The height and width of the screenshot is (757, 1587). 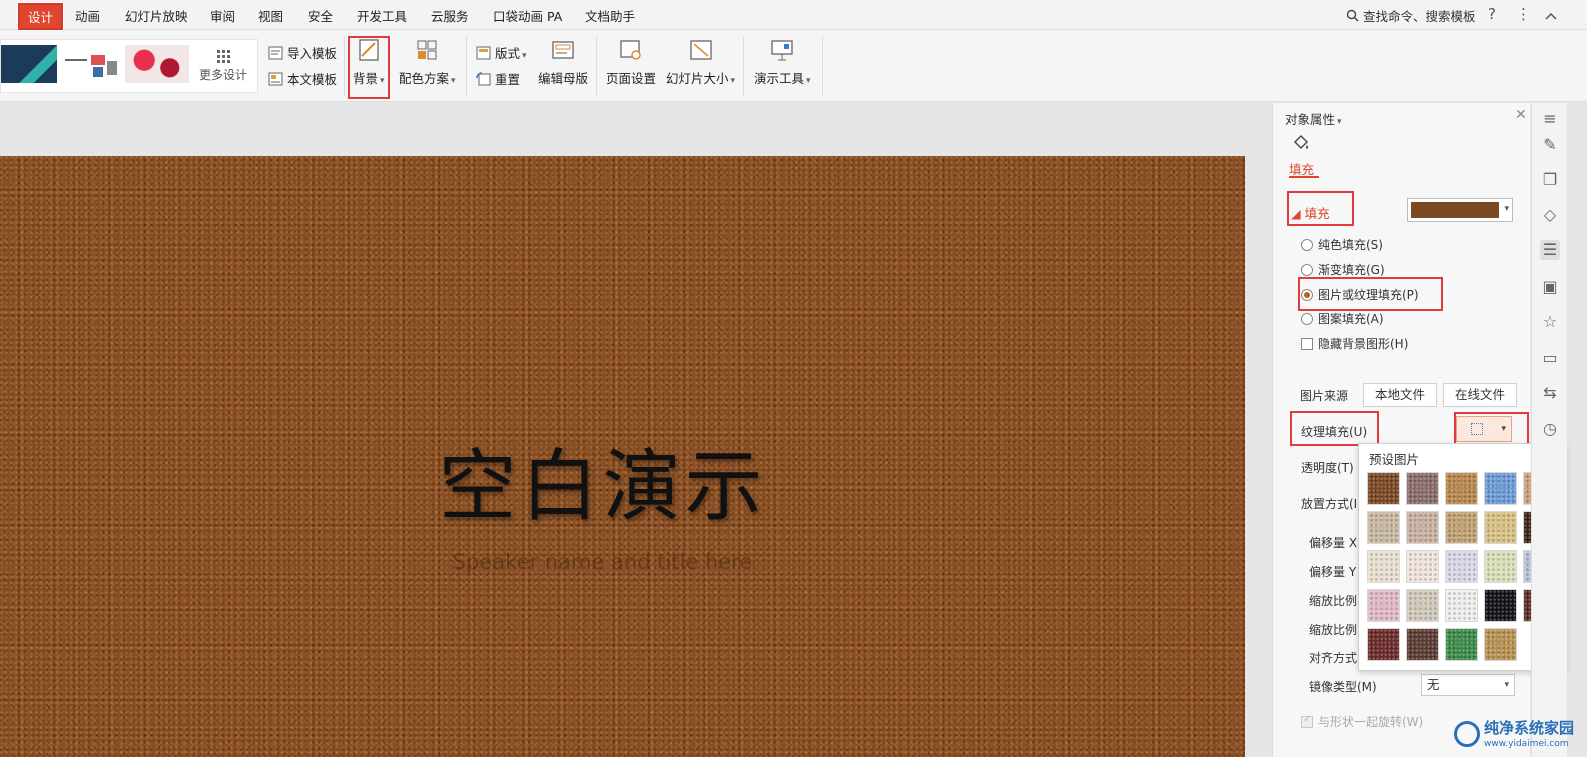 I want to click on fill-color-dropdown: ▾, so click(x=1460, y=210).